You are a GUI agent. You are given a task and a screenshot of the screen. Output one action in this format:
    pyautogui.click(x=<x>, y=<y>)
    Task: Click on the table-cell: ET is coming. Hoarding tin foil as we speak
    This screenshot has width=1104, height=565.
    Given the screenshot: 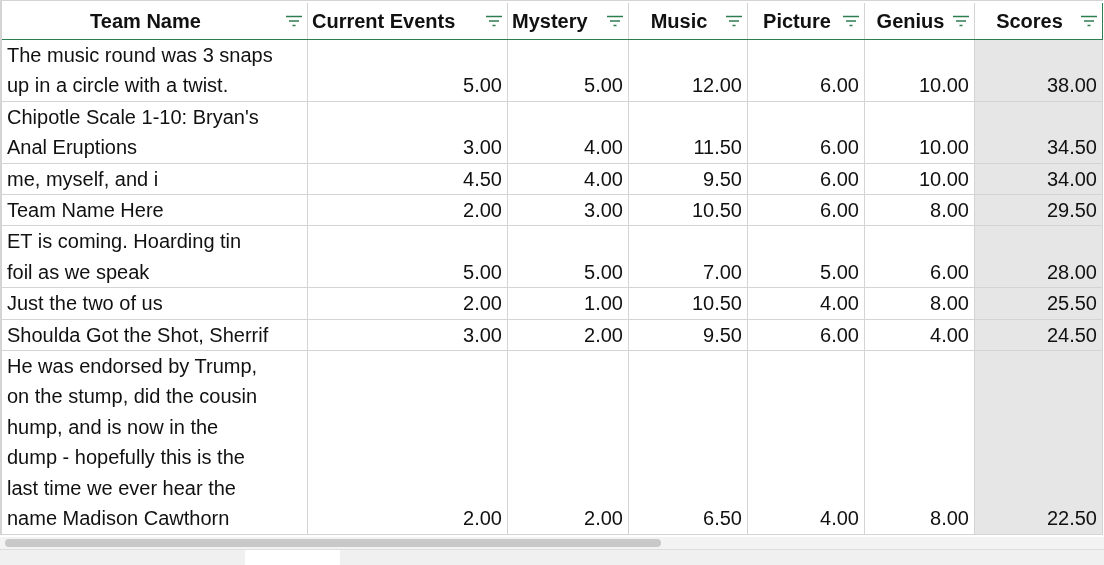 What is the action you would take?
    pyautogui.click(x=155, y=257)
    